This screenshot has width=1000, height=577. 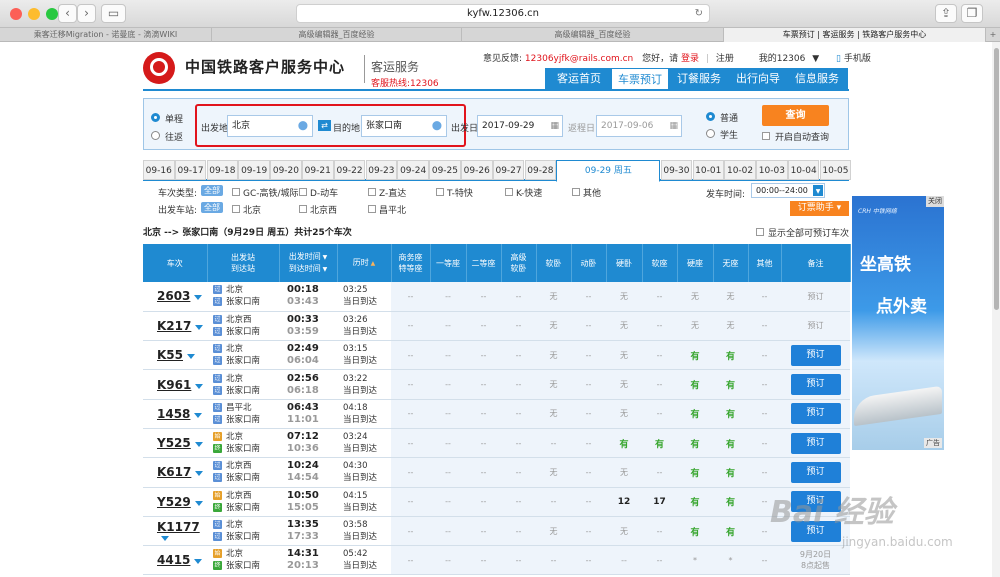 I want to click on depart-time-select: 00:00--24:00 ▼, so click(x=788, y=190).